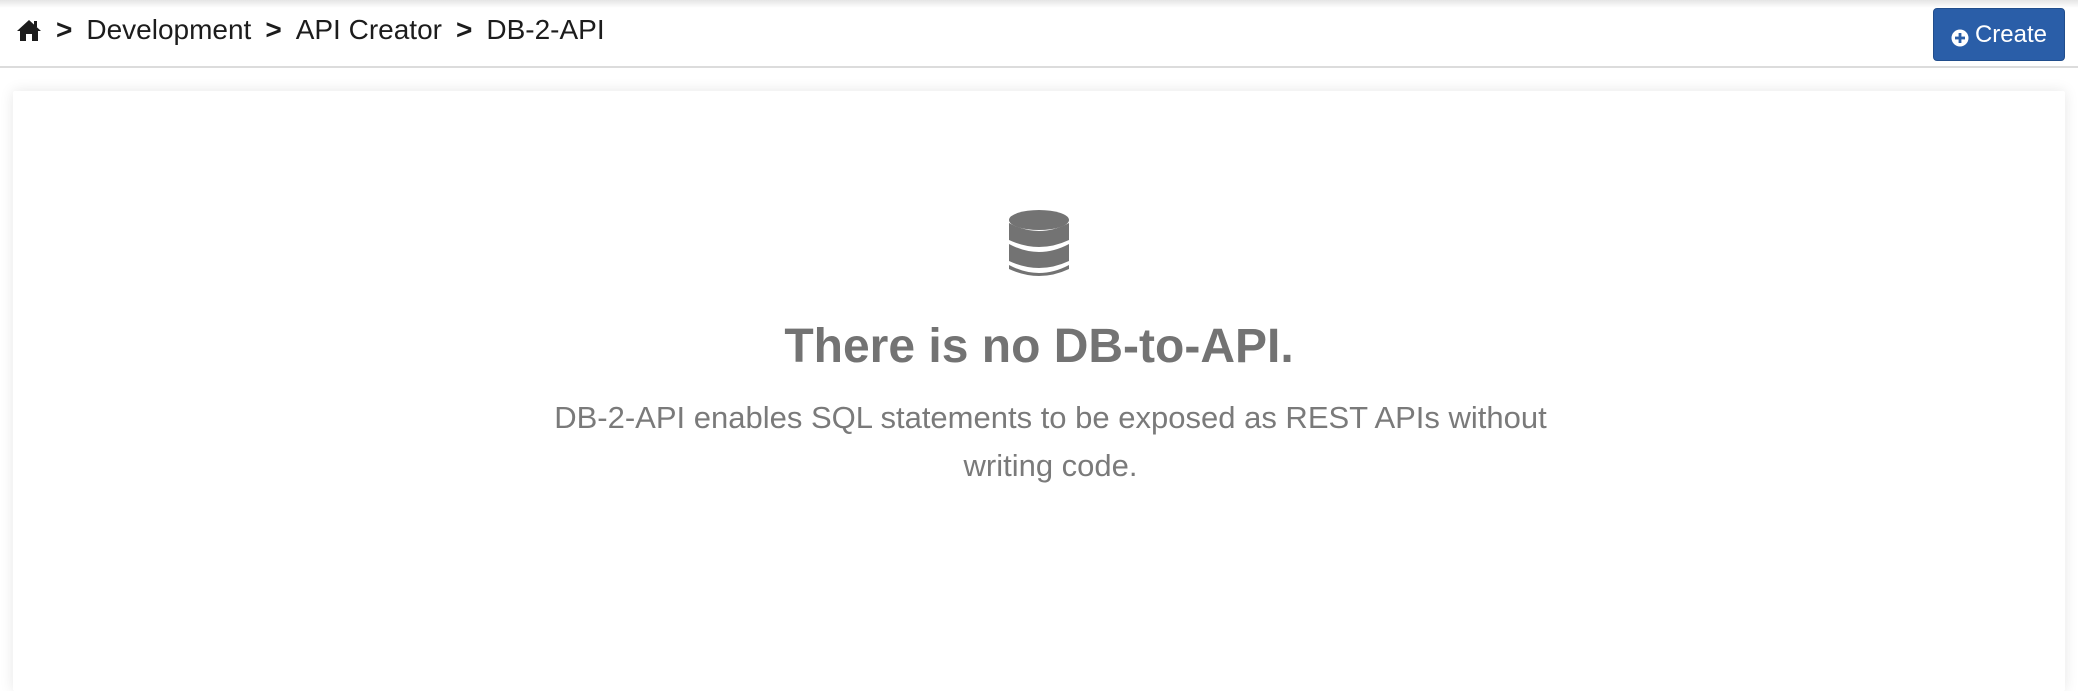  Describe the element at coordinates (545, 29) in the screenshot. I see `breadcrumb-item-db-2-api: DB-2-API` at that location.